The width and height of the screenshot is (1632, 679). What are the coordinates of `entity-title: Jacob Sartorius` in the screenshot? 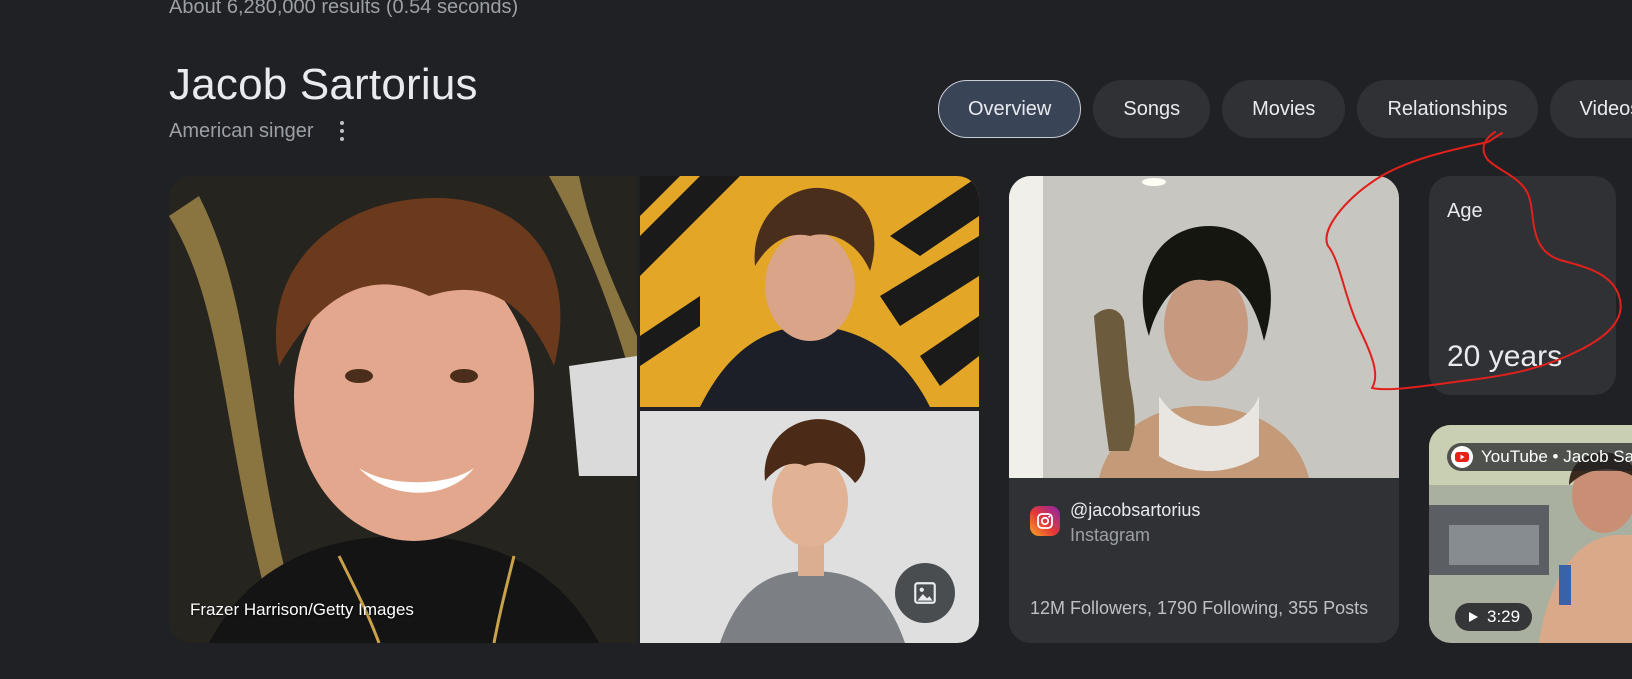 It's located at (323, 84).